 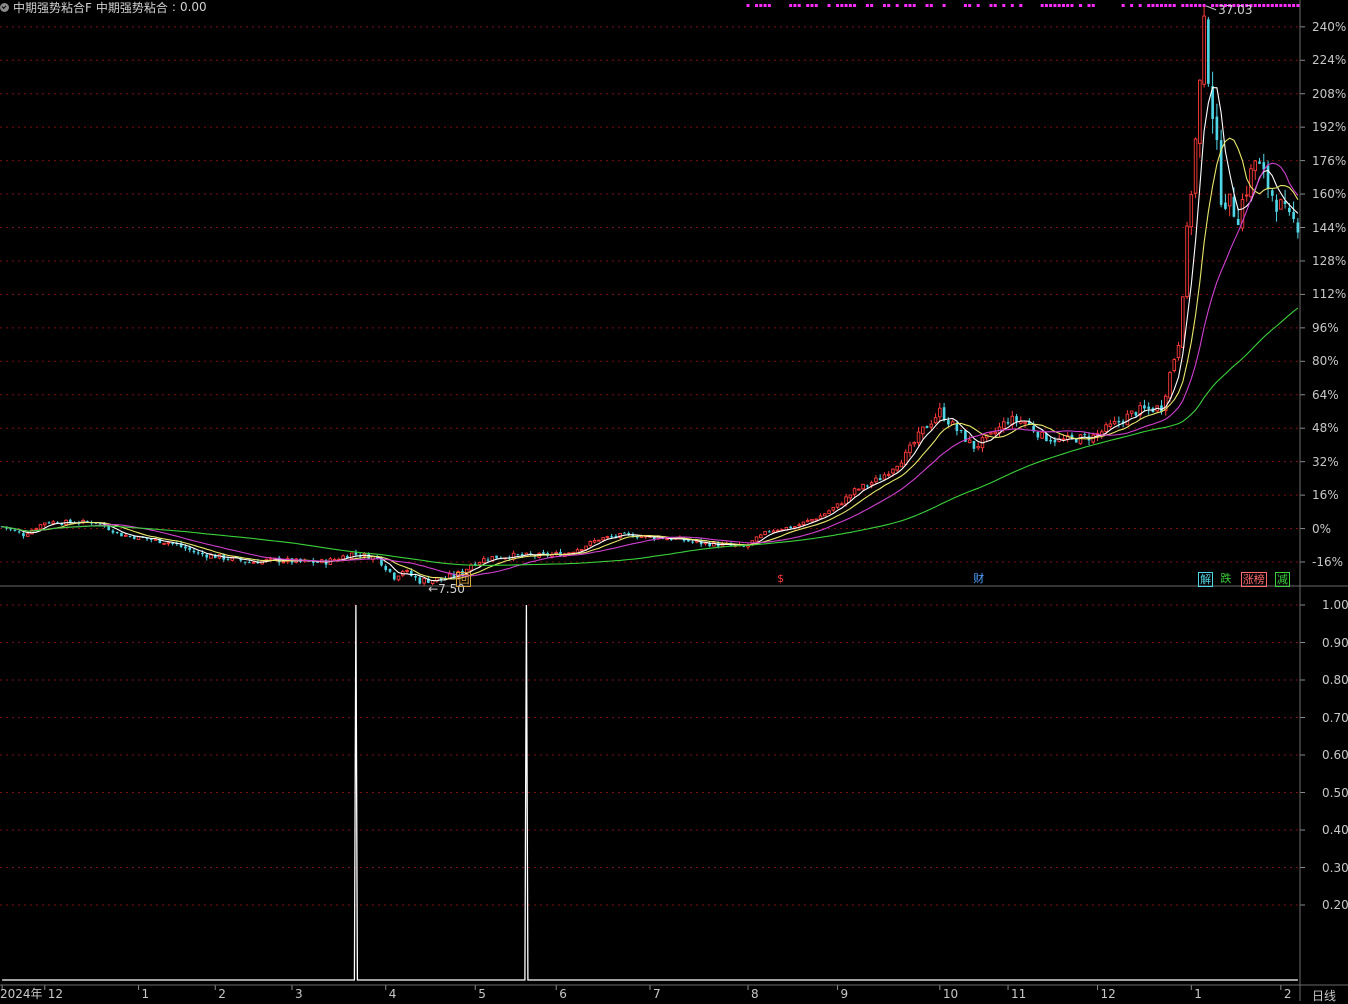 What do you see at coordinates (482, 994) in the screenshot?
I see `x-tick-label: 5` at bounding box center [482, 994].